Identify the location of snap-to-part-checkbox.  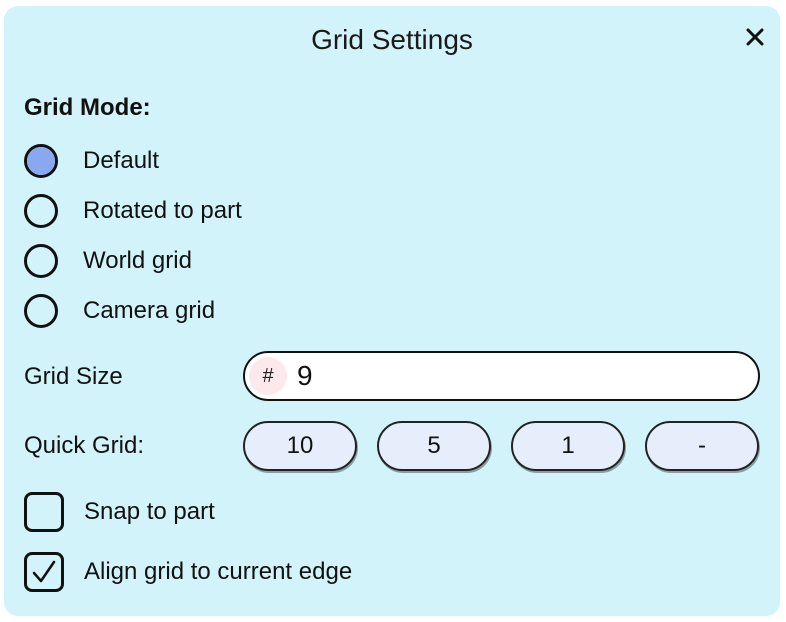
(44, 512).